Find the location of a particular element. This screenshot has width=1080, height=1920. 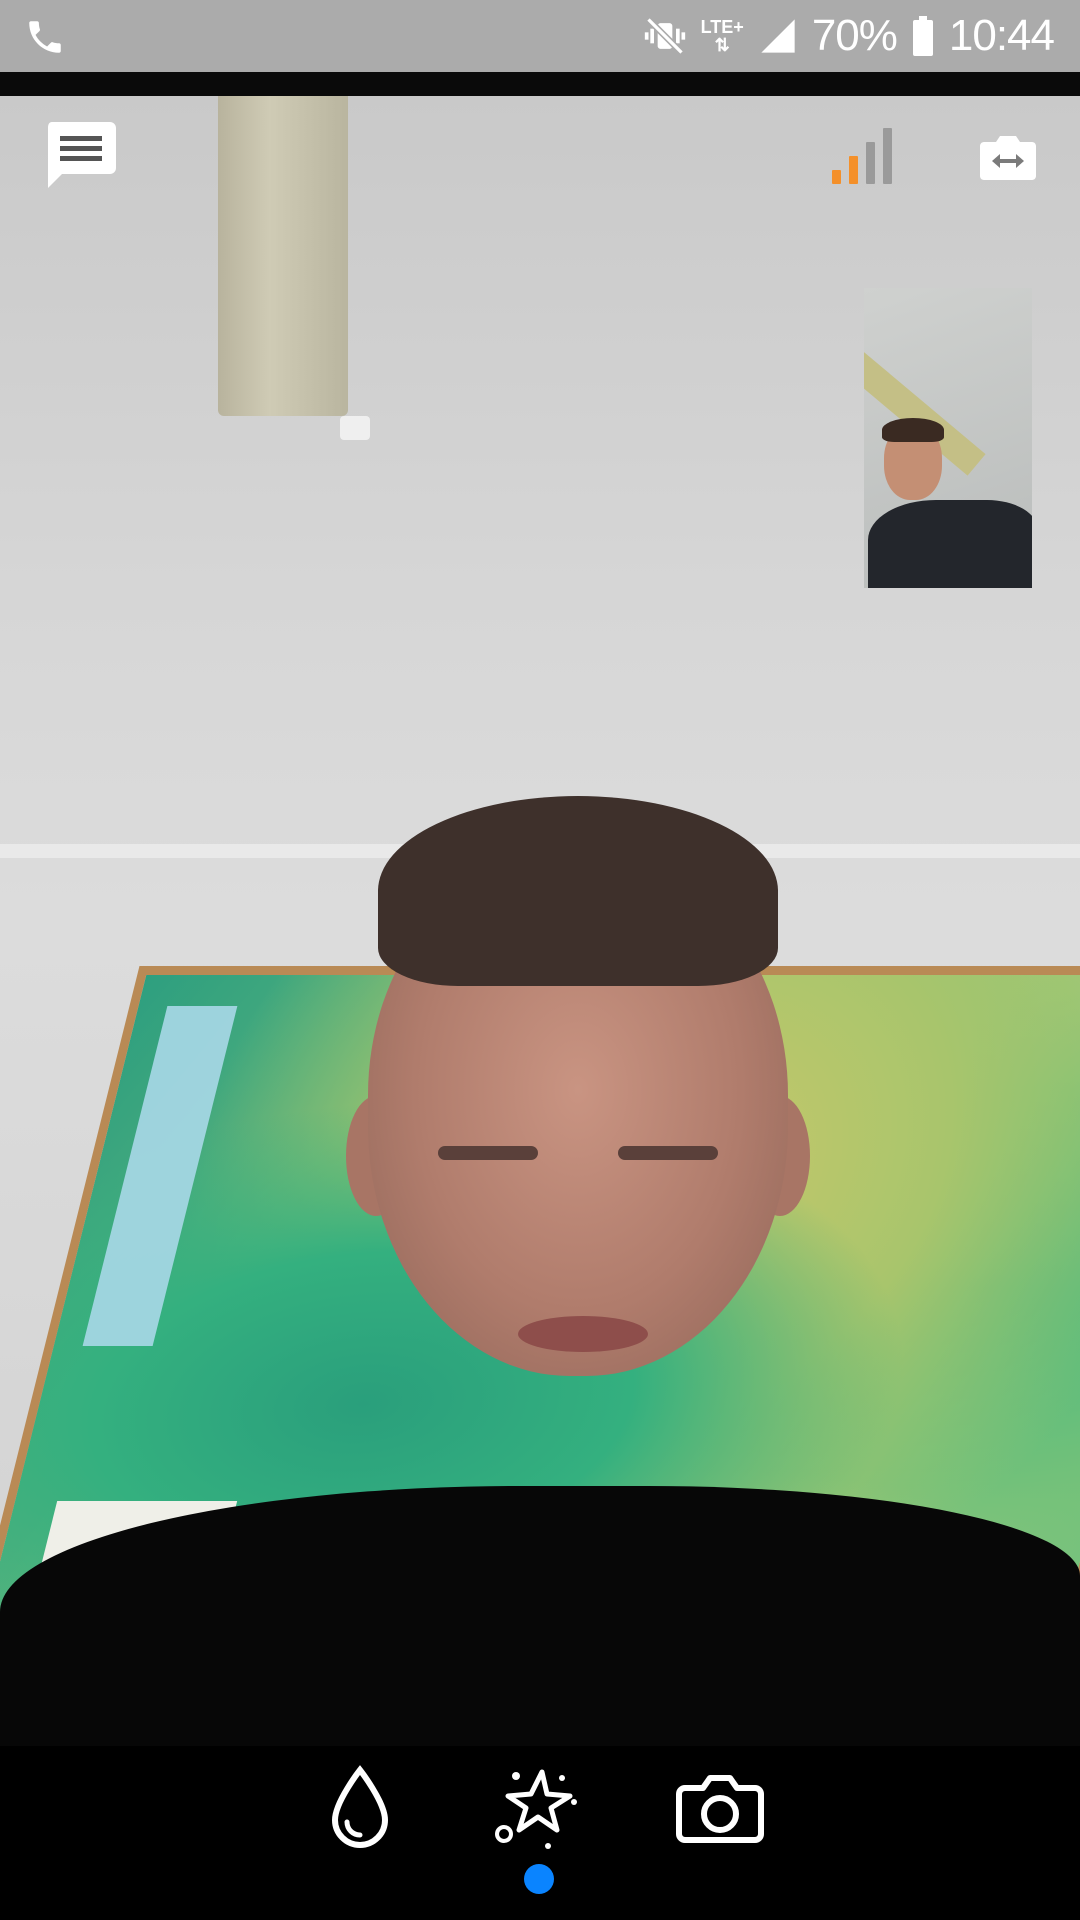

battery-percent: 70% is located at coordinates (854, 35).